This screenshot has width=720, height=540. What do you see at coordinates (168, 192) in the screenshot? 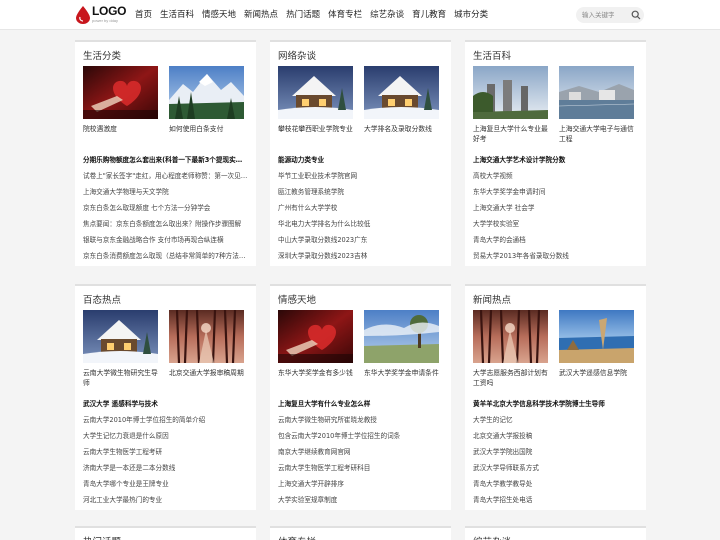
I see `article-link: 上海交通大学物理与天文学院` at bounding box center [168, 192].